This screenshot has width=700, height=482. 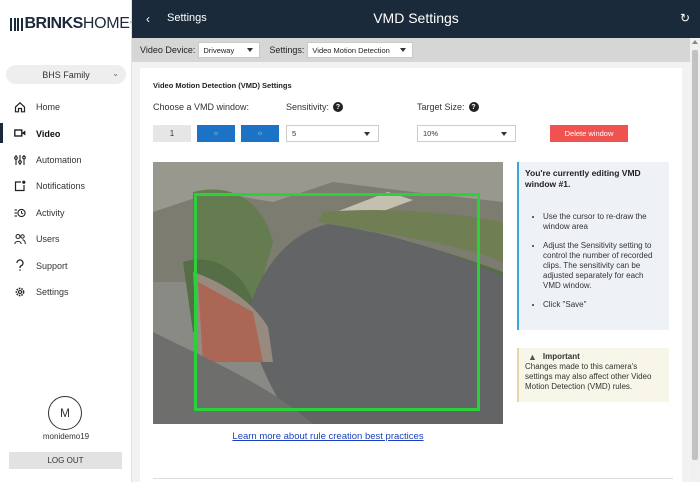 I want to click on sensitivity-value: 5, so click(x=294, y=133).